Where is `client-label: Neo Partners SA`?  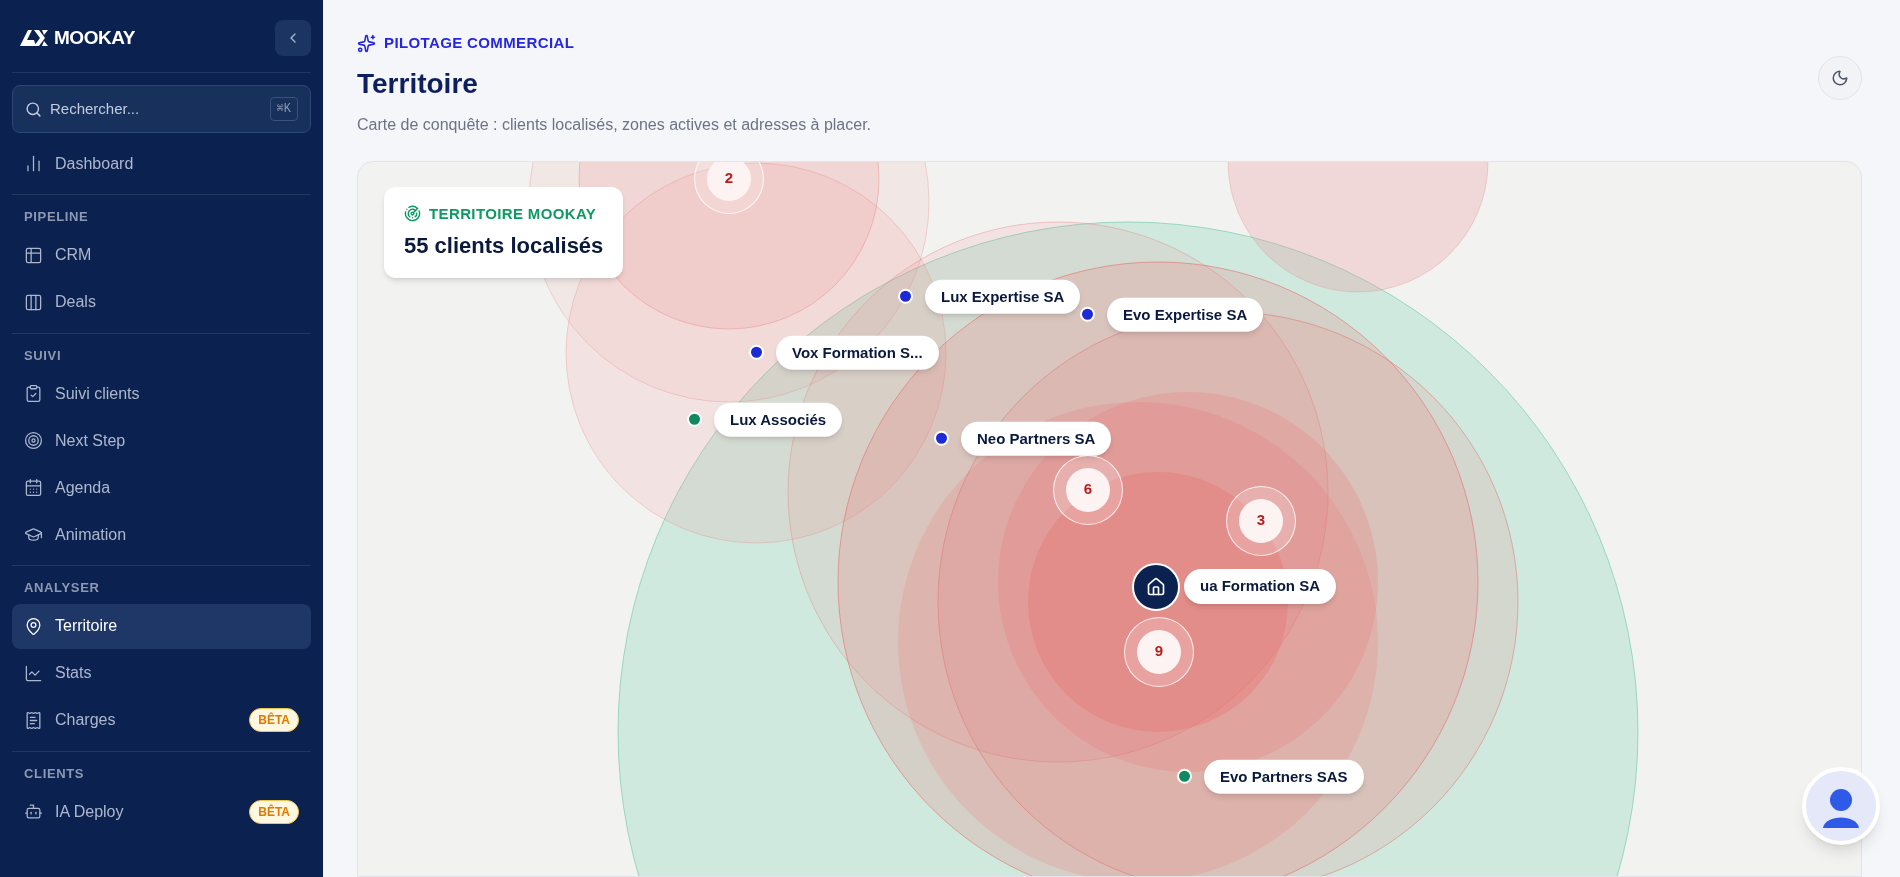
client-label: Neo Partners SA is located at coordinates (1036, 438).